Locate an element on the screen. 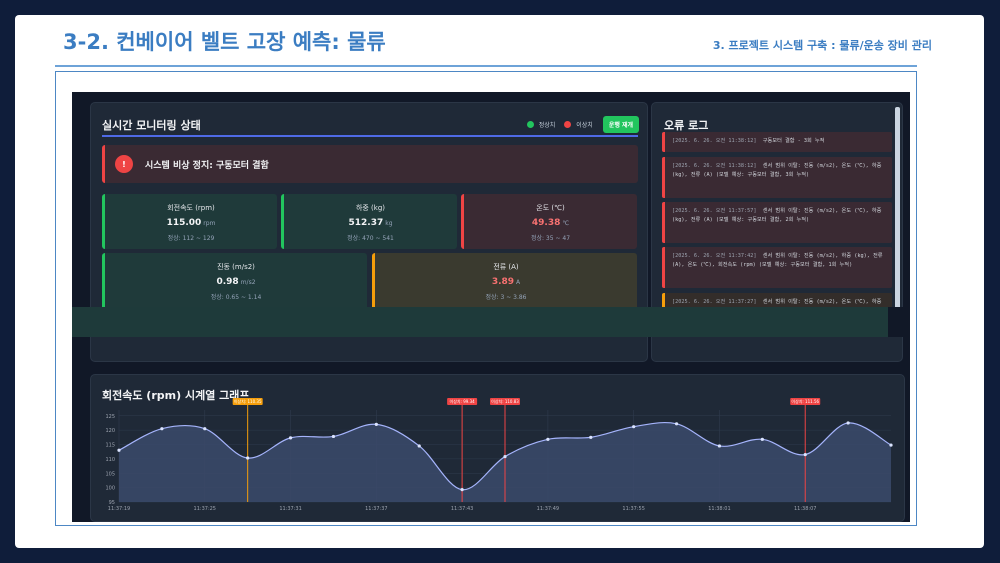 Image resolution: width=1000 pixels, height=563 pixels. sensor-unit: kg is located at coordinates (389, 223).